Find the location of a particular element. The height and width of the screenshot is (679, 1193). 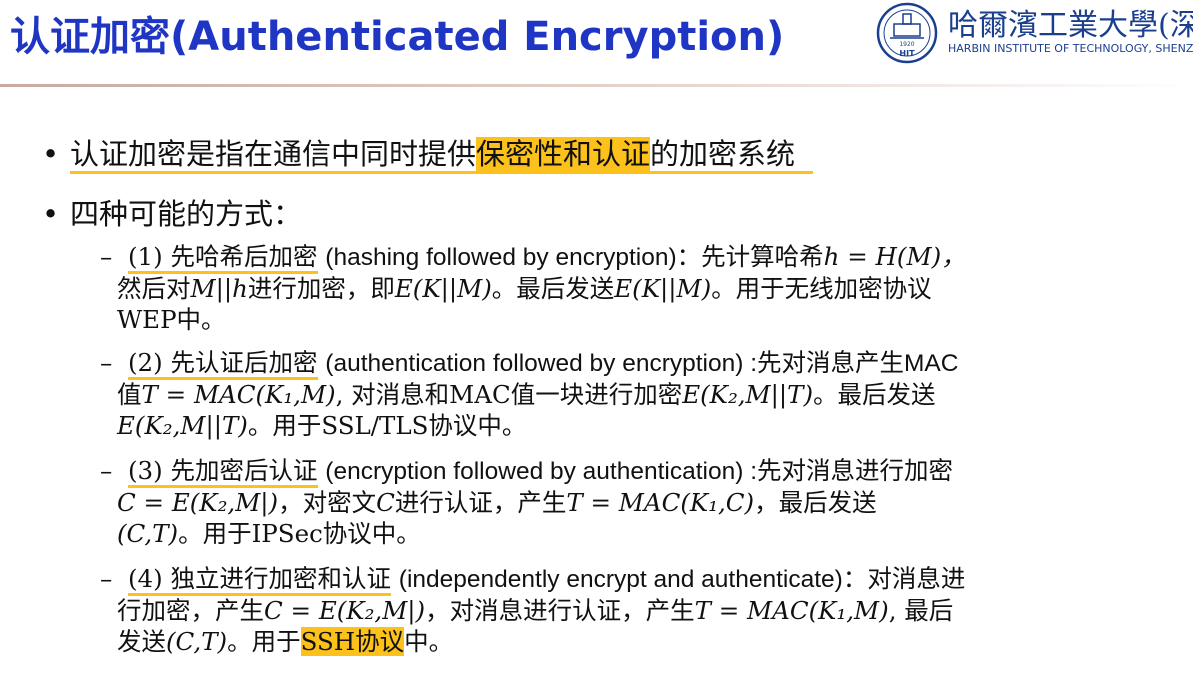

slide-title: 认证加密(Authenticated Encryption) is located at coordinates (397, 37).